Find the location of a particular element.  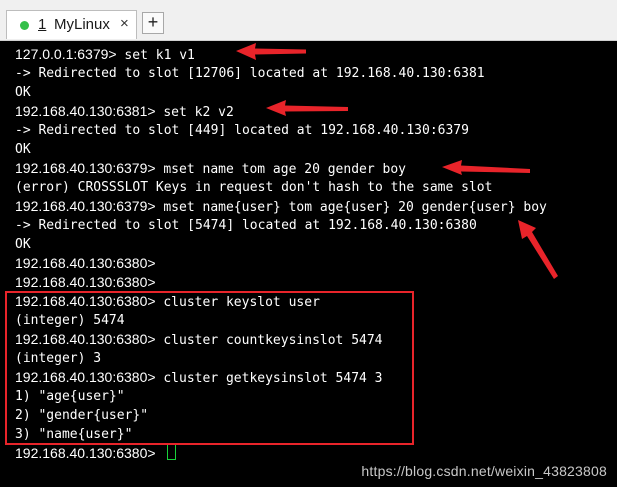

line-text: mset name tom age 20 gender boy is located at coordinates (280, 169).